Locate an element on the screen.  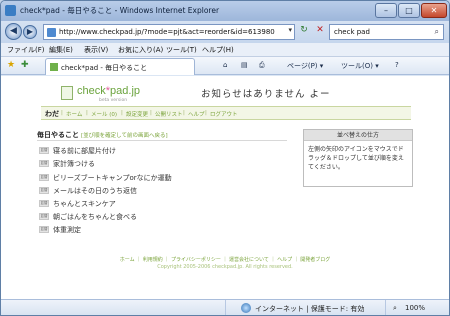
page-menu-button: ページ(P) ▾ is located at coordinates (305, 66).